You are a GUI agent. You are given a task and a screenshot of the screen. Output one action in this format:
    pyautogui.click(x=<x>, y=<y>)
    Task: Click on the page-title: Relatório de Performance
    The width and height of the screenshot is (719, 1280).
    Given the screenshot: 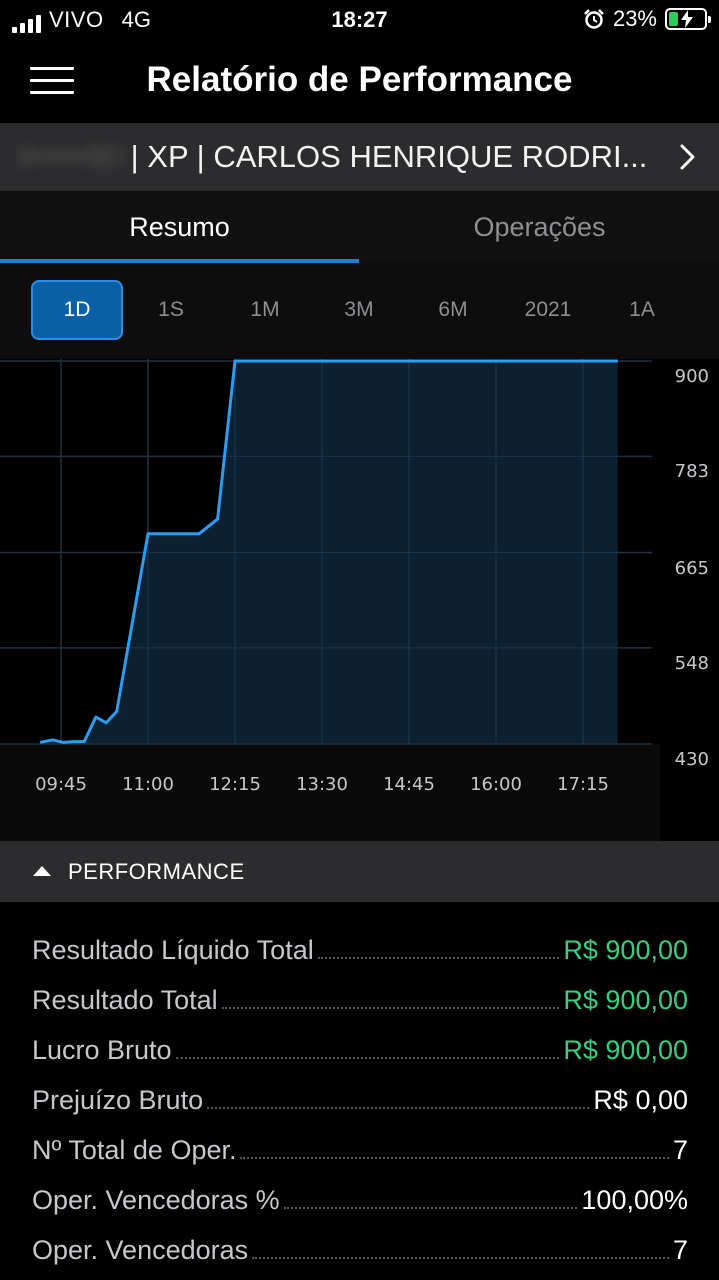 What is the action you would take?
    pyautogui.click(x=359, y=79)
    